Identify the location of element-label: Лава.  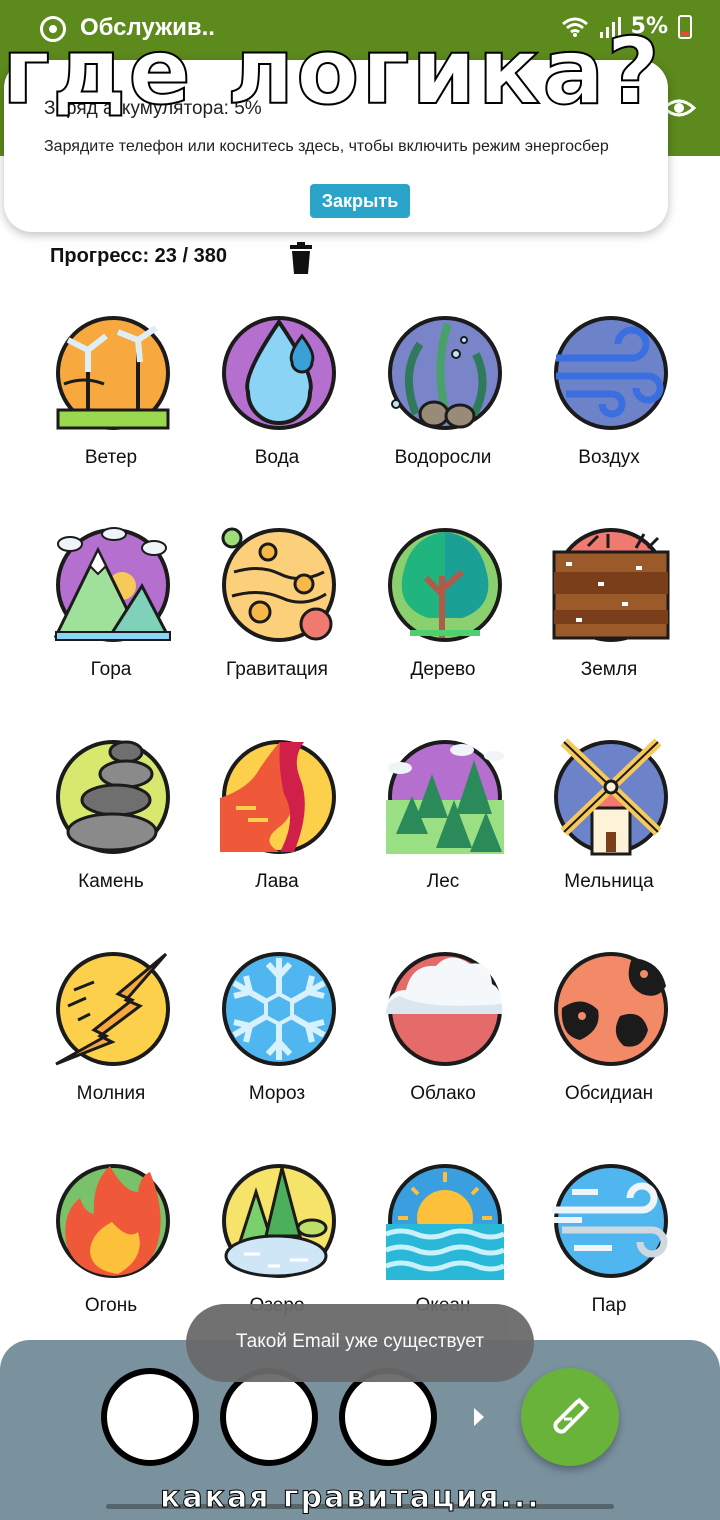
(277, 881).